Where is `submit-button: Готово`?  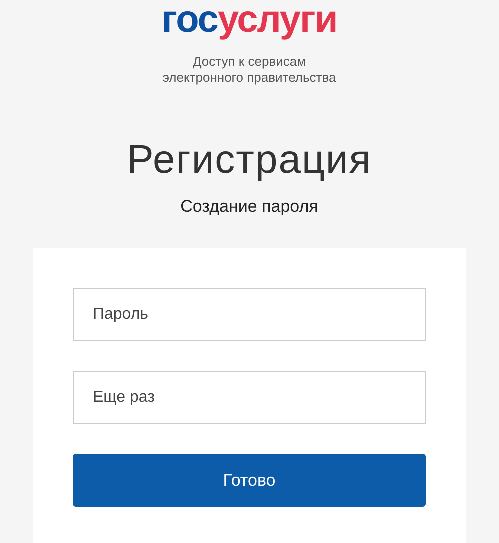
submit-button: Готово is located at coordinates (249, 480).